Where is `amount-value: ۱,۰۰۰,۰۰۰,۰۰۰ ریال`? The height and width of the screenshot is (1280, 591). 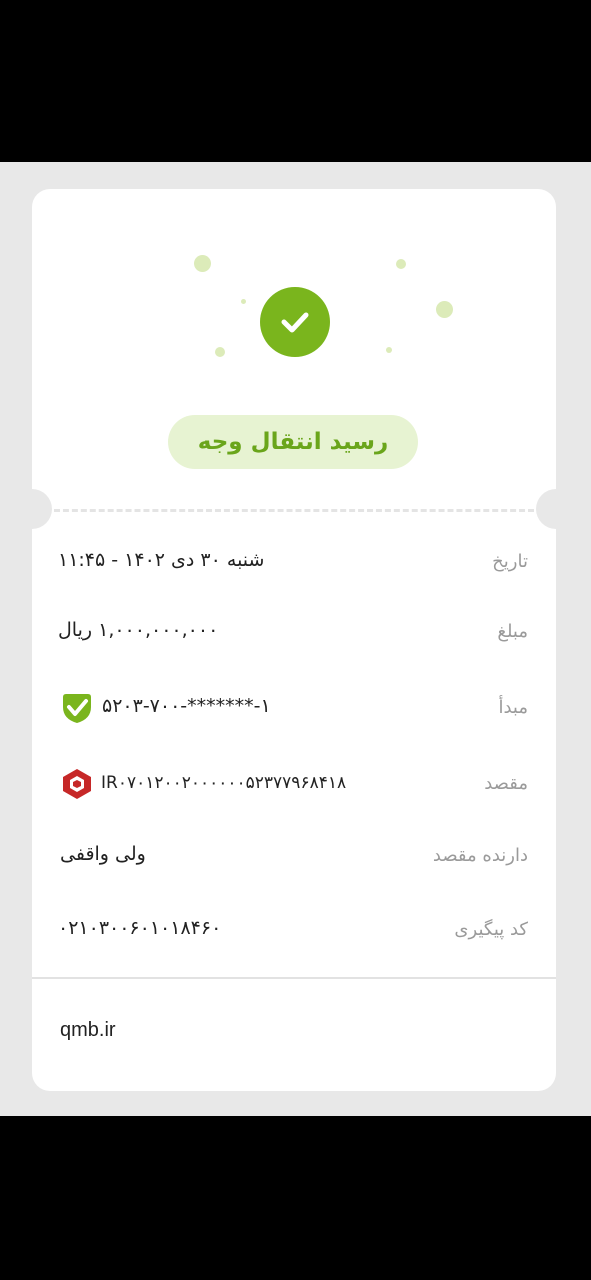
amount-value: ۱,۰۰۰,۰۰۰,۰۰۰ ریال is located at coordinates (138, 630).